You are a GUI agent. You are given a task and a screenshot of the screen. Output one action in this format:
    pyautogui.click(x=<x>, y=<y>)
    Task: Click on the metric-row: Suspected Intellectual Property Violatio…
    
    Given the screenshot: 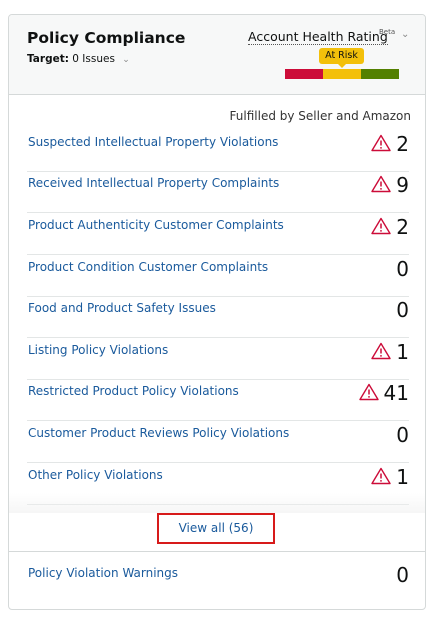 What is the action you would take?
    pyautogui.click(x=218, y=151)
    